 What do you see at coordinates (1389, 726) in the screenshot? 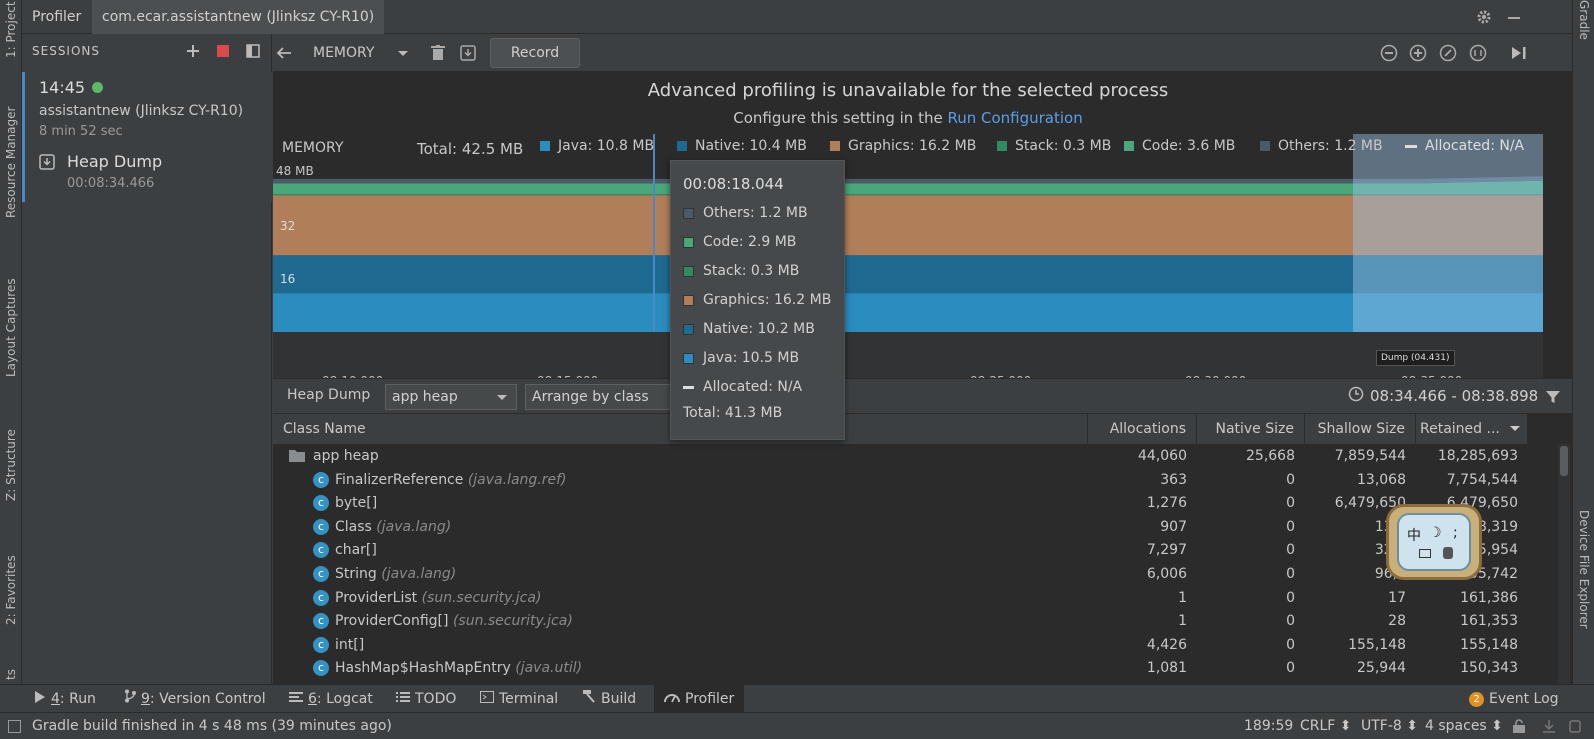
I see `file-encoding: UTF-8 ⬍` at bounding box center [1389, 726].